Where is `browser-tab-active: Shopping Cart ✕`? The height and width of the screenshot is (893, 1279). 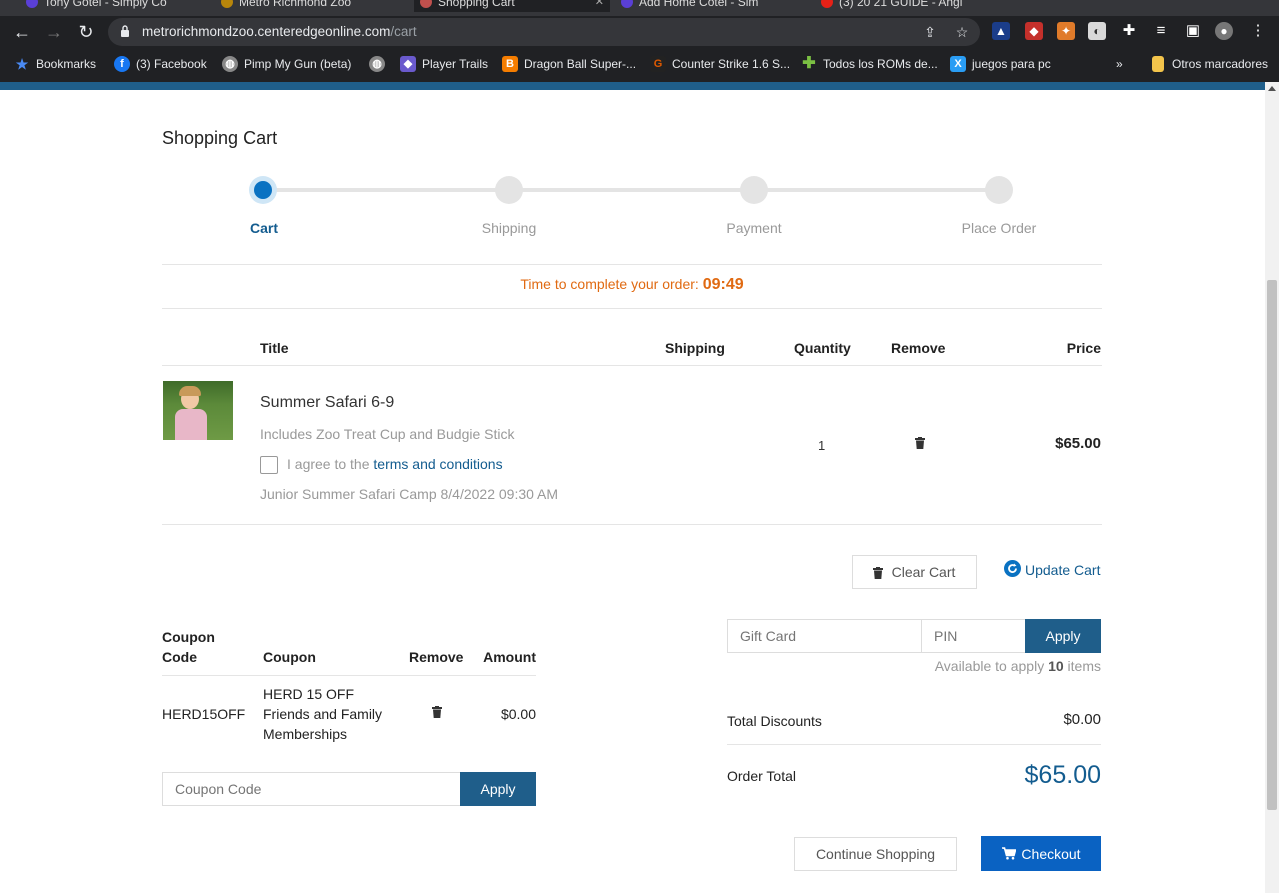 browser-tab-active: Shopping Cart ✕ is located at coordinates (512, 6).